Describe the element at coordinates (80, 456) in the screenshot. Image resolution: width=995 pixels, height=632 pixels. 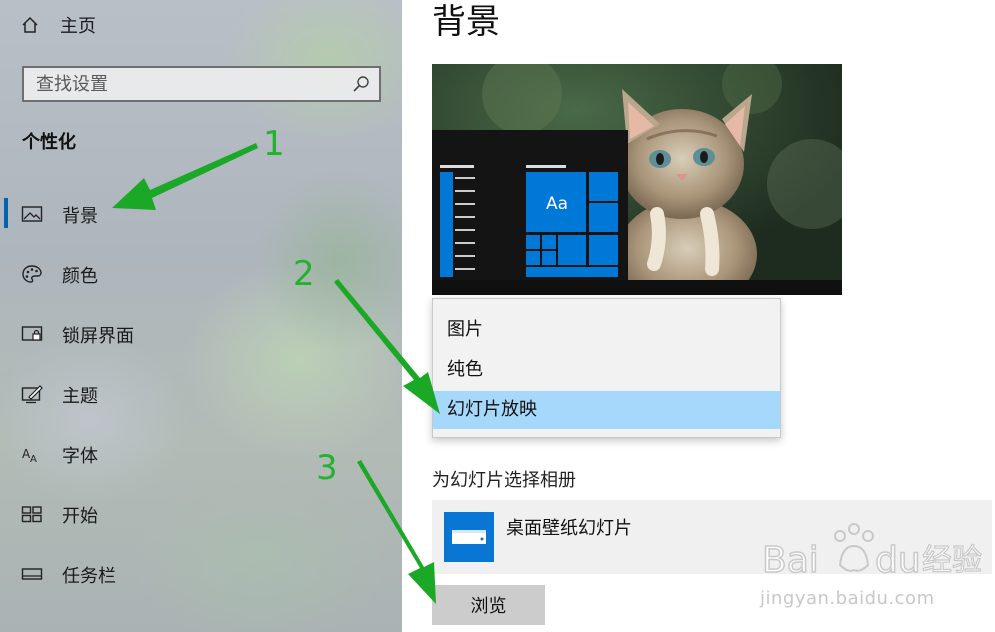
I see `sidebar-item-label: 字体` at that location.